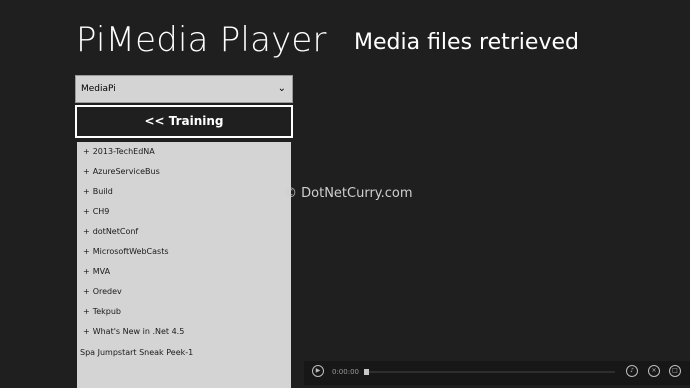 This screenshot has width=690, height=388. Describe the element at coordinates (345, 372) in the screenshot. I see `time-display: 0:00:00` at that location.